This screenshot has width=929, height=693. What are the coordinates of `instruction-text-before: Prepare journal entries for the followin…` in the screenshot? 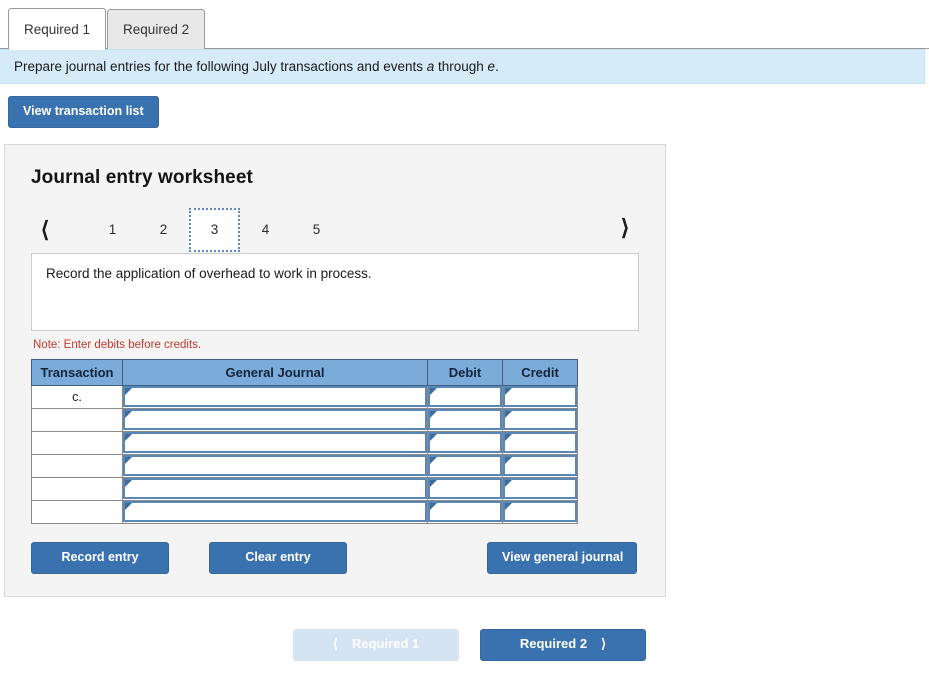 It's located at (220, 66).